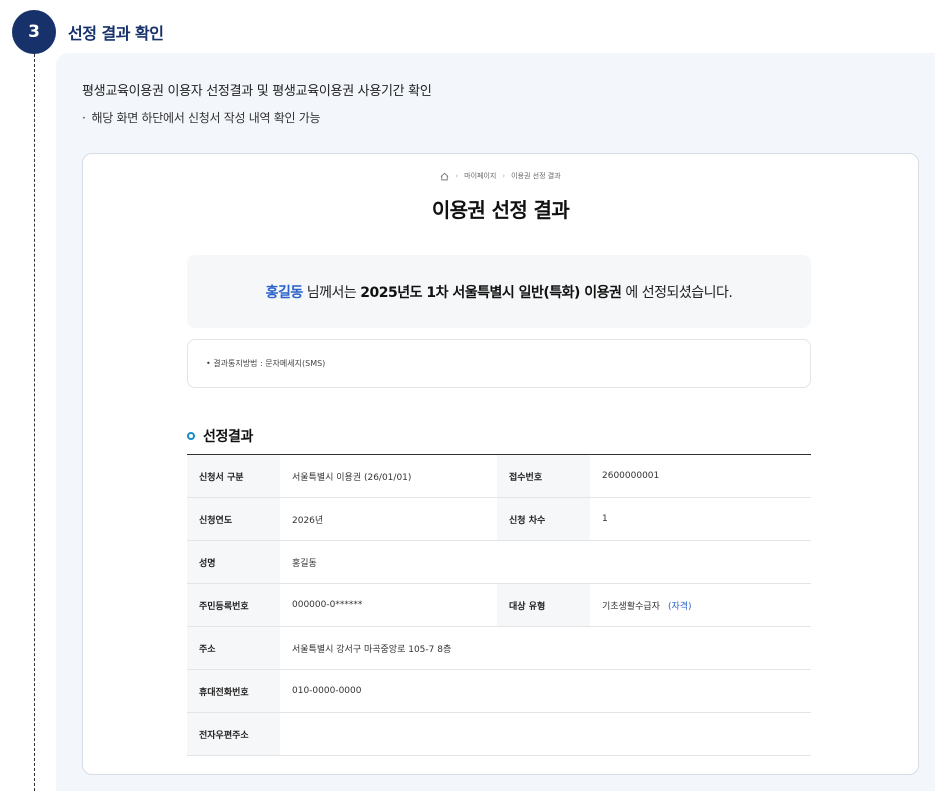  Describe the element at coordinates (499, 648) in the screenshot. I see `table-row: 주소 서울특별시 강서구 마곡중앙로 105-7 8층` at that location.